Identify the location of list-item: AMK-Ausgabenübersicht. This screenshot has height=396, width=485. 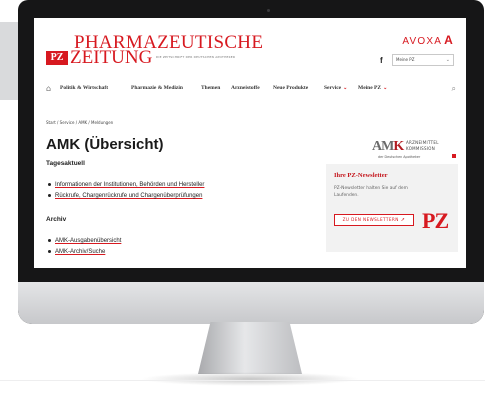
(84, 241).